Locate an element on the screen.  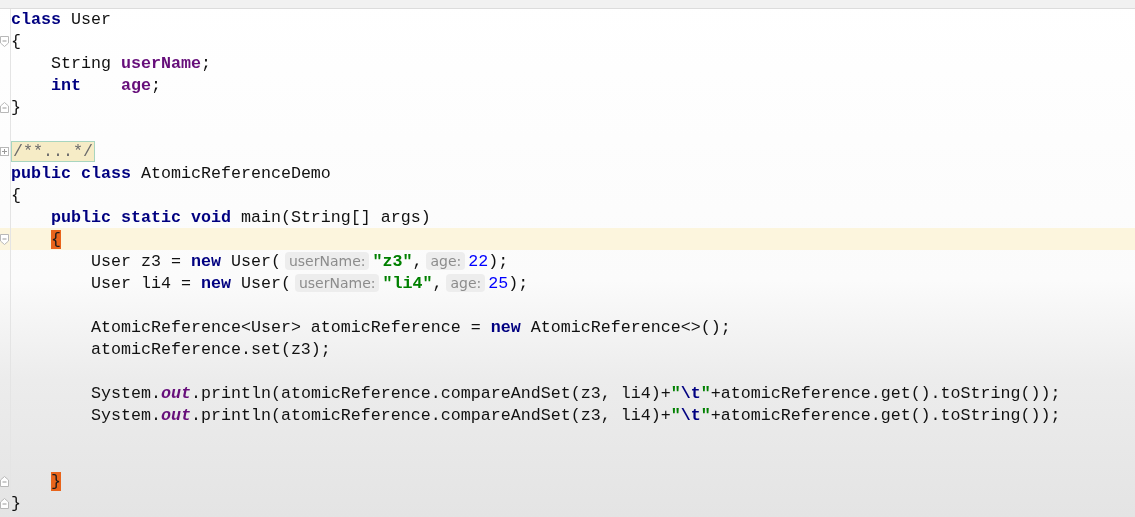
code-line: class User is located at coordinates (61, 19).